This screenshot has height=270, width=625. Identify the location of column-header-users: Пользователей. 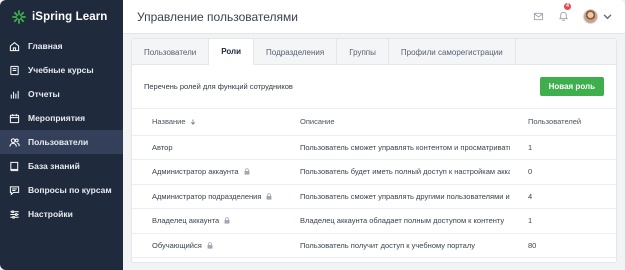
(563, 122).